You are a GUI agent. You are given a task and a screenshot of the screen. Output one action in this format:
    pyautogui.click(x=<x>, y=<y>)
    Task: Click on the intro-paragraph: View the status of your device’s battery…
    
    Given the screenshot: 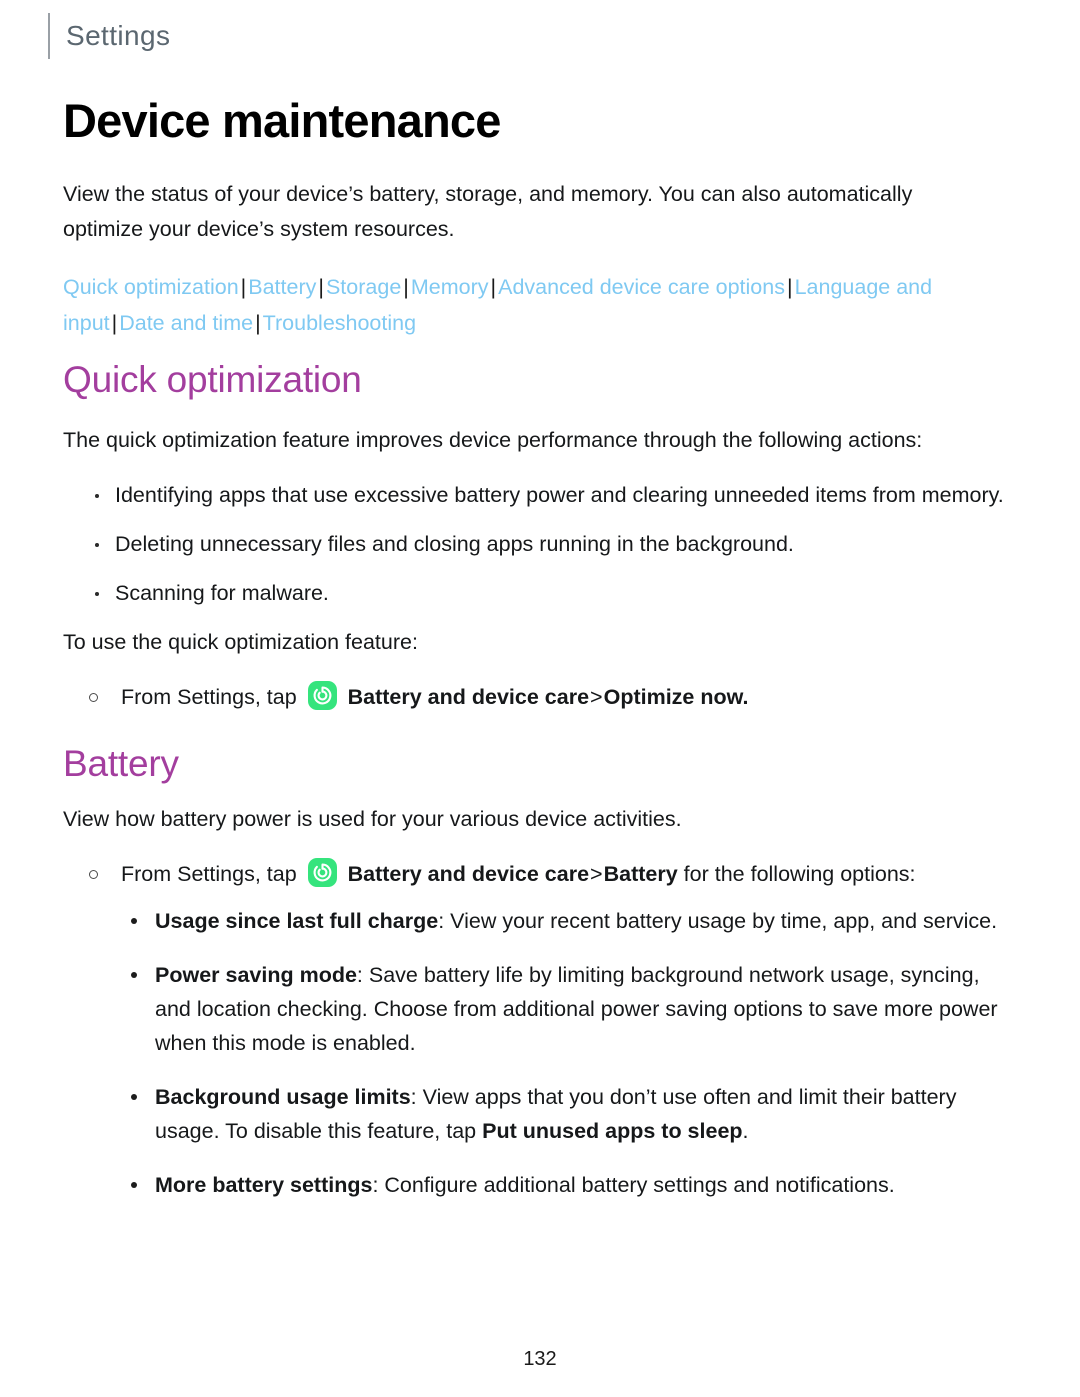 What is the action you would take?
    pyautogui.click(x=488, y=211)
    